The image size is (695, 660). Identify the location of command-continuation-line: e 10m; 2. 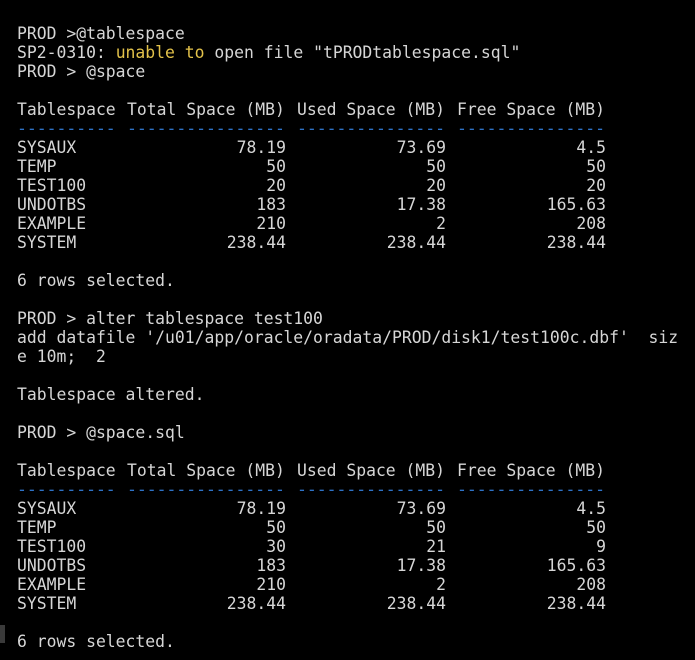
(61, 356).